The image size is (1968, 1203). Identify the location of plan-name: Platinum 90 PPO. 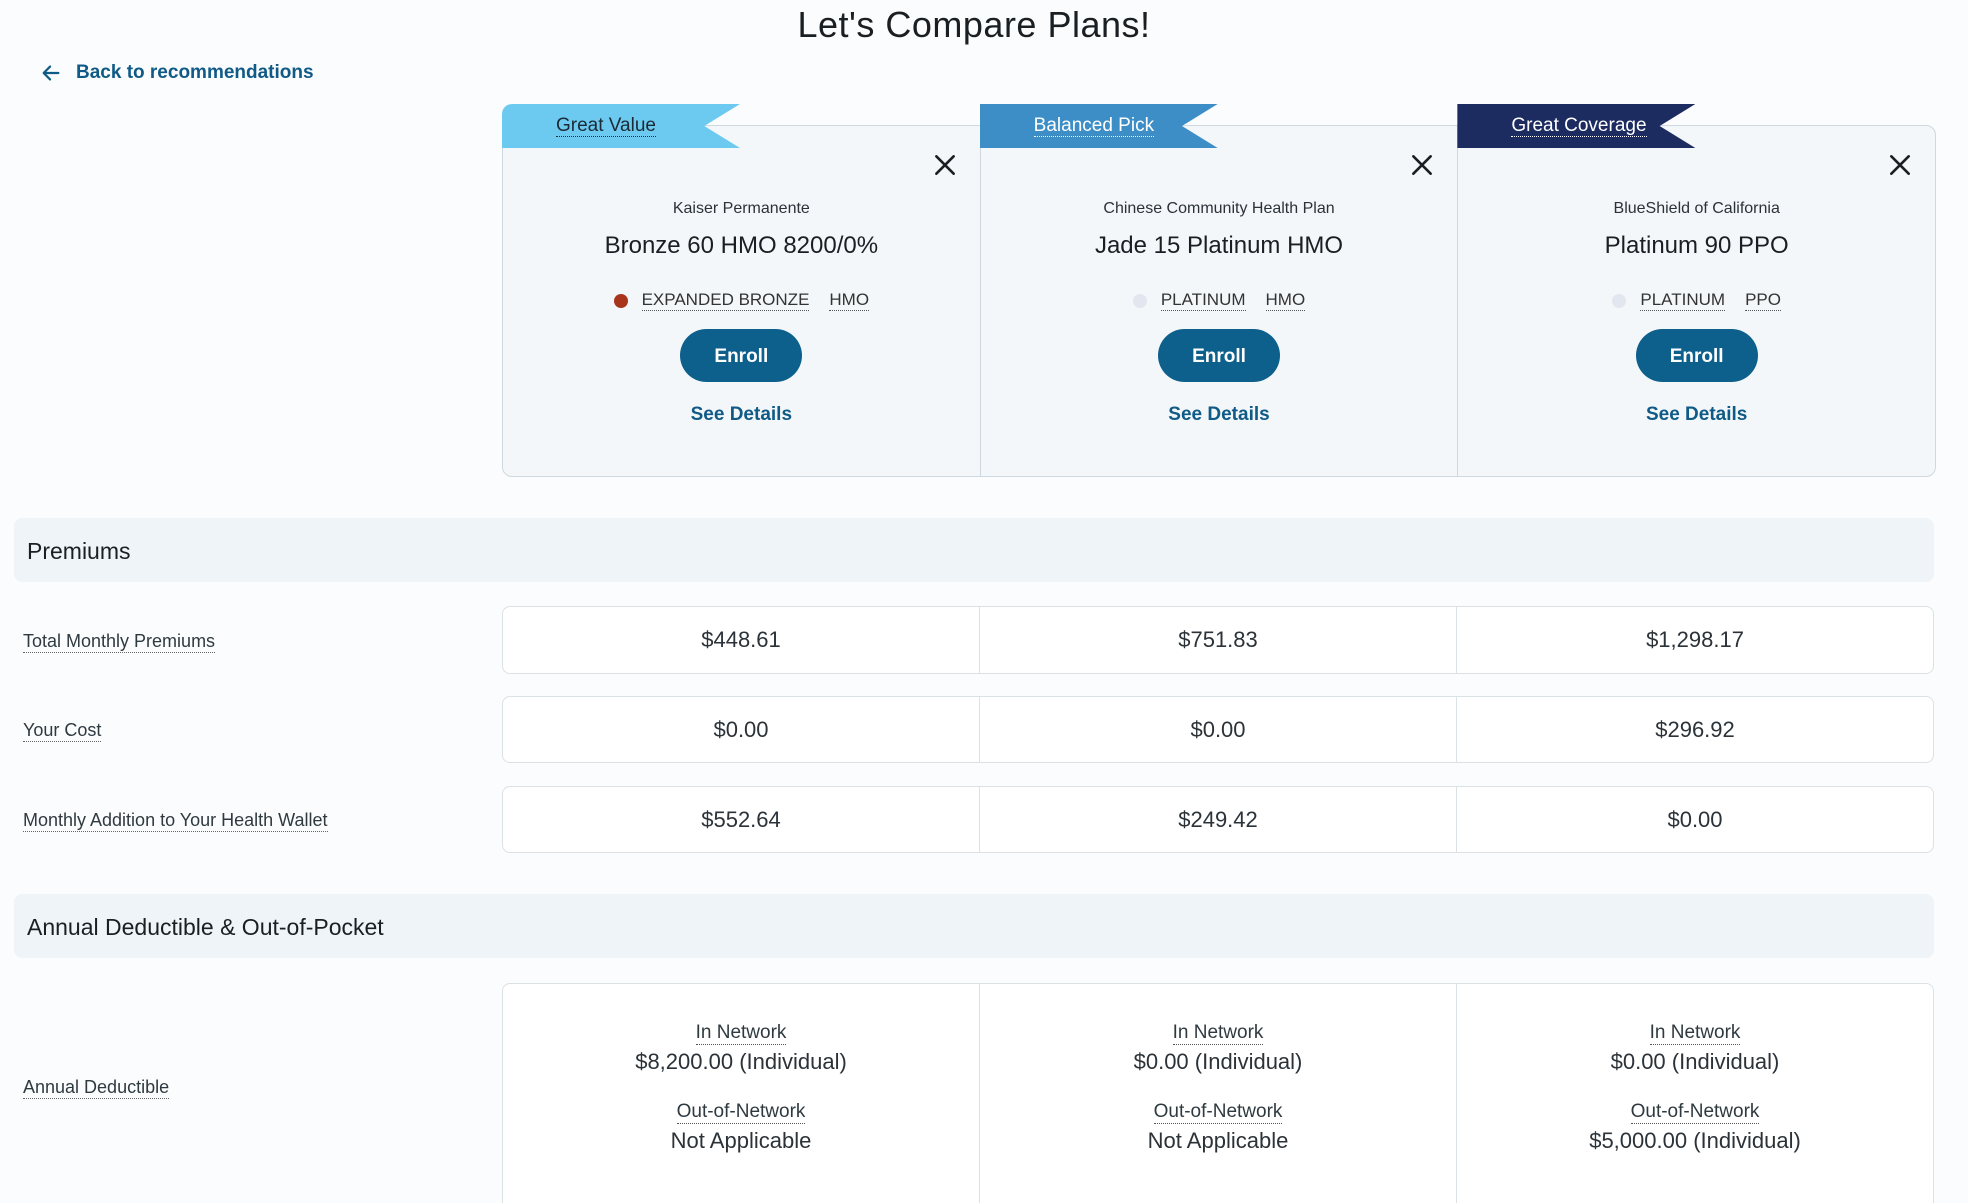
(1696, 245).